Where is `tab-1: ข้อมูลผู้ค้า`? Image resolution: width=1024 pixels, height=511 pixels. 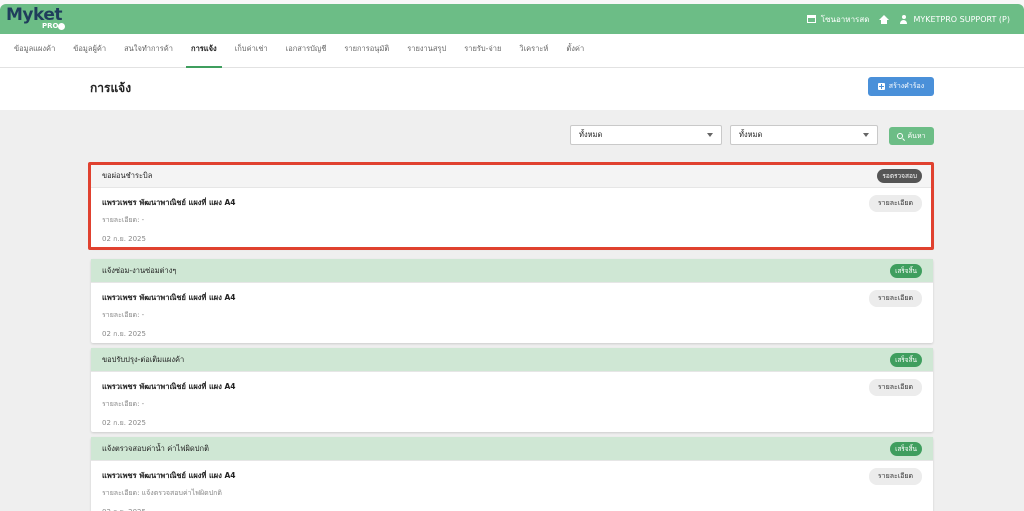 tab-1: ข้อมูลผู้ค้า is located at coordinates (89, 51).